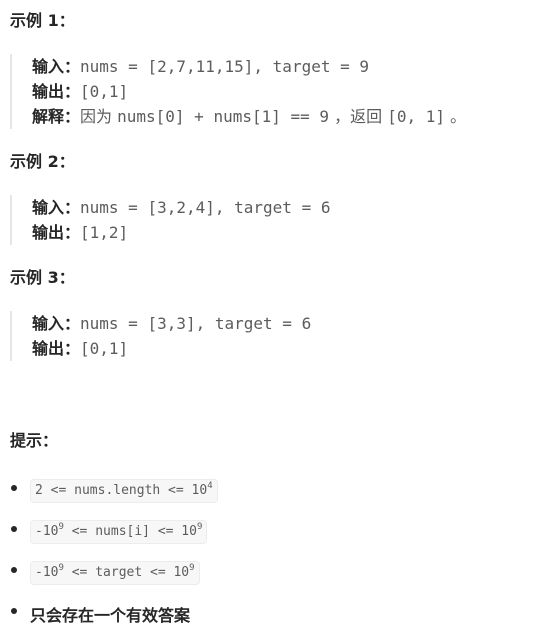 The image size is (548, 636). I want to click on constraint-item: 2 <= nums.length <= 104, so click(114, 490).